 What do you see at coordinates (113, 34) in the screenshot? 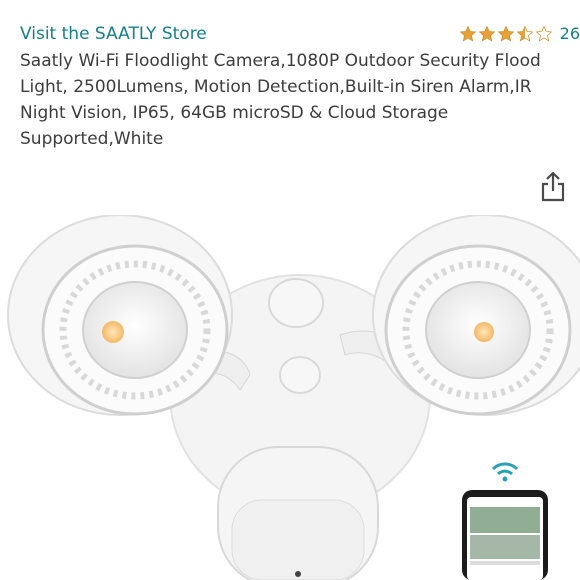
I see `visit-store-link: Visit the SAATLY Store` at bounding box center [113, 34].